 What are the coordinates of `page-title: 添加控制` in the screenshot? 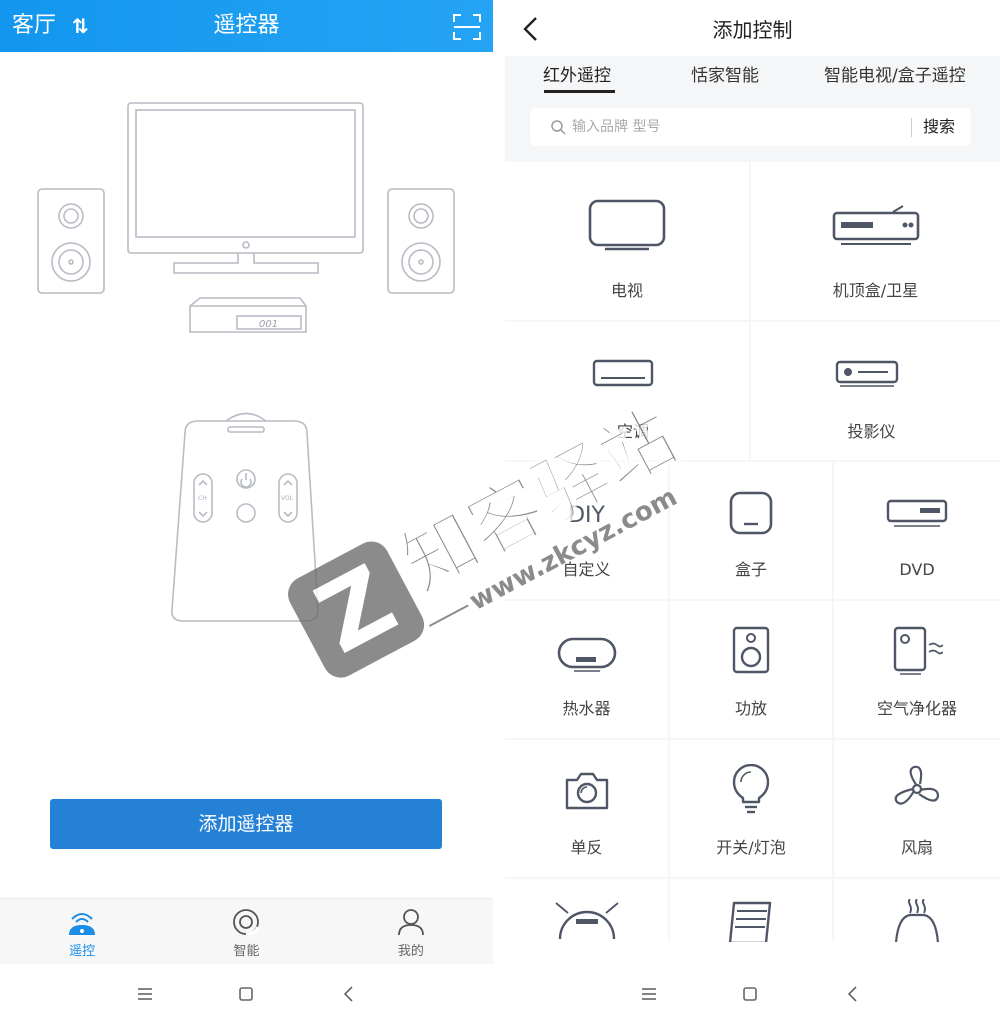 It's located at (752, 30).